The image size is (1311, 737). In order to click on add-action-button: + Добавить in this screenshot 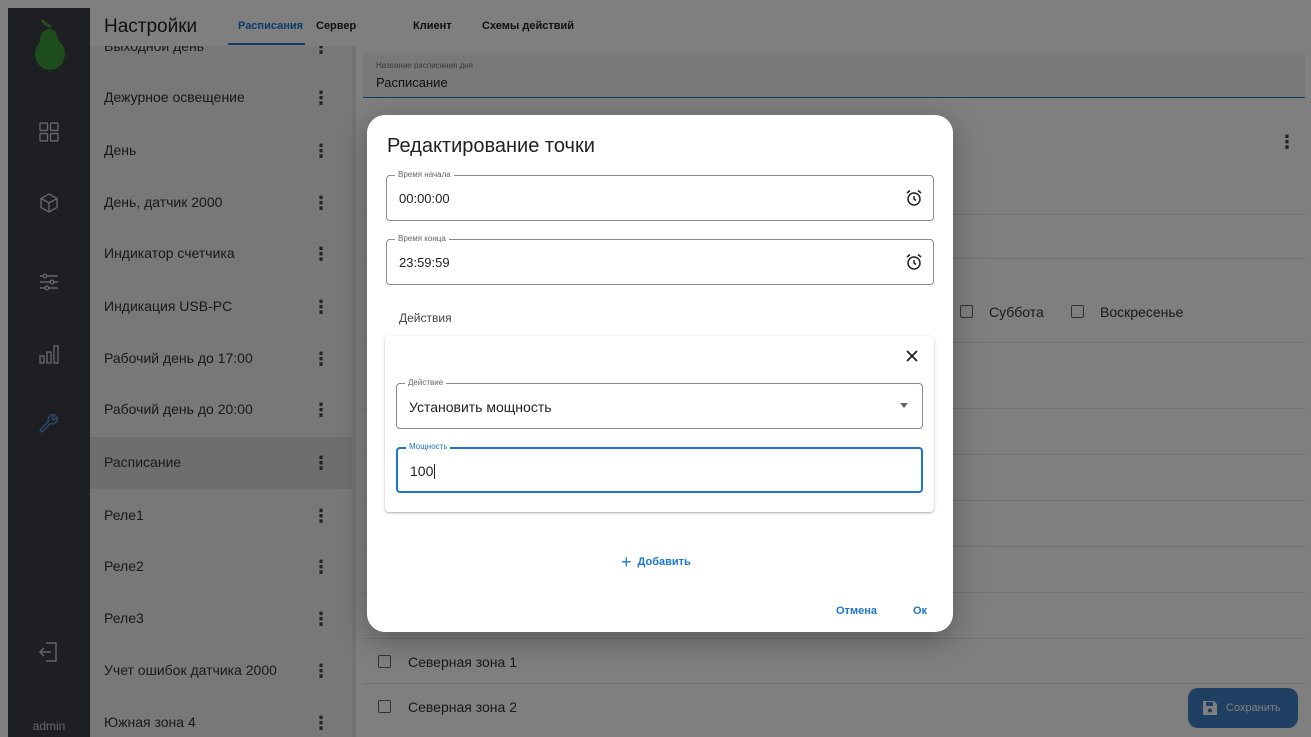, I will do `click(656, 562)`.